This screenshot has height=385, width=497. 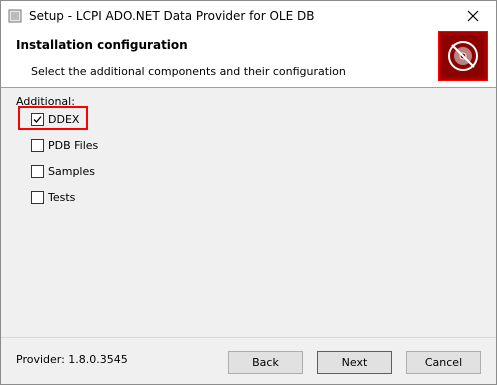 What do you see at coordinates (15, 16) in the screenshot?
I see `setup-app-icon` at bounding box center [15, 16].